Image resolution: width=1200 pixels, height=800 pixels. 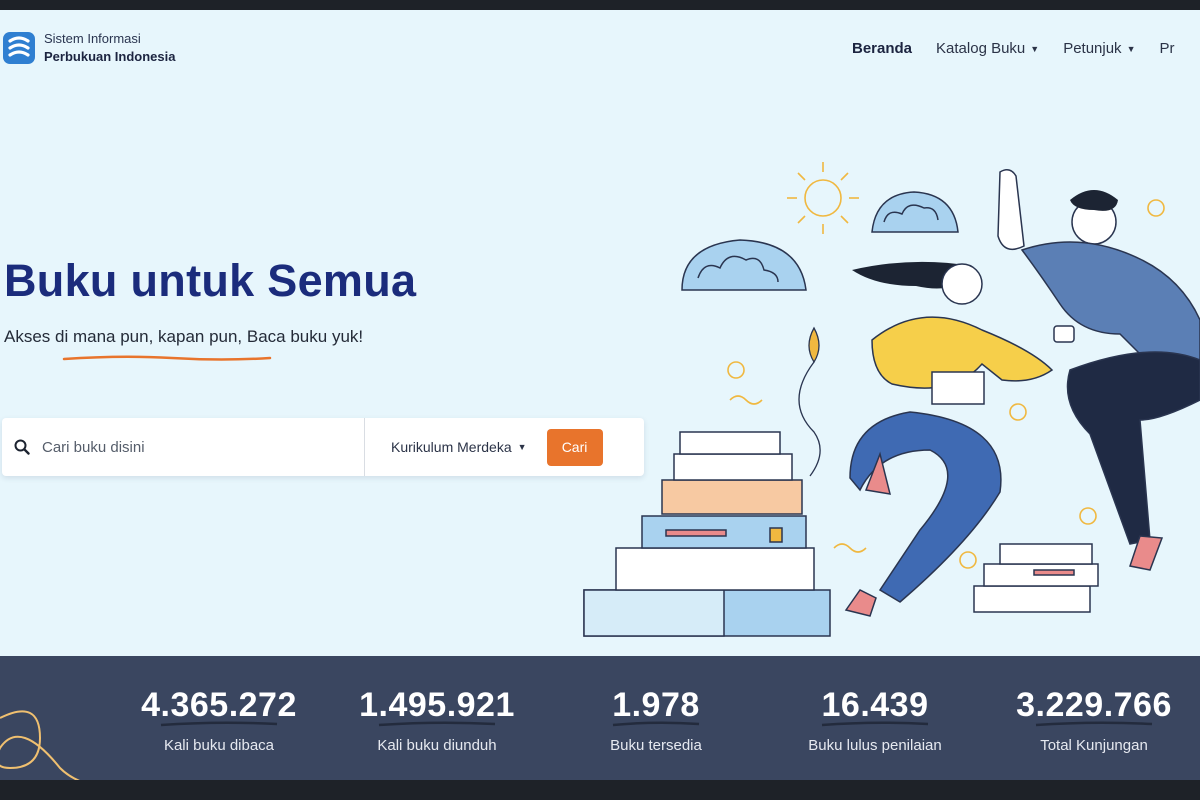 What do you see at coordinates (875, 705) in the screenshot?
I see `stat-passed-value: 16.439` at bounding box center [875, 705].